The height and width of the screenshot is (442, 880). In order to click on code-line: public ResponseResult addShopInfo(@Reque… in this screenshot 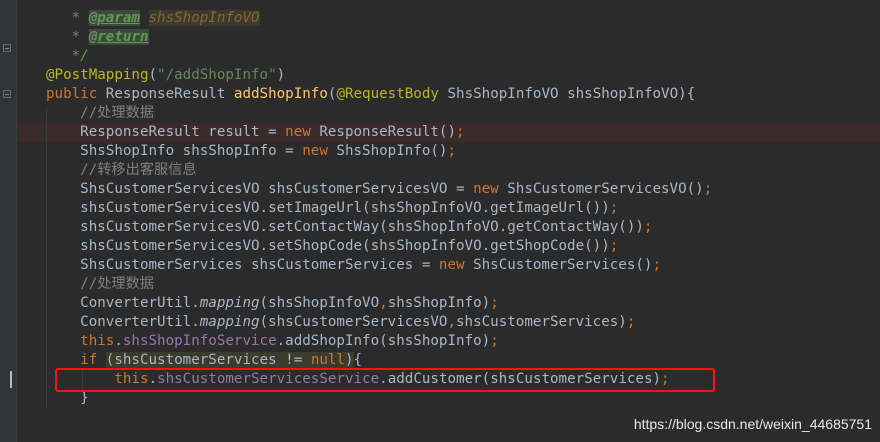, I will do `click(370, 94)`.